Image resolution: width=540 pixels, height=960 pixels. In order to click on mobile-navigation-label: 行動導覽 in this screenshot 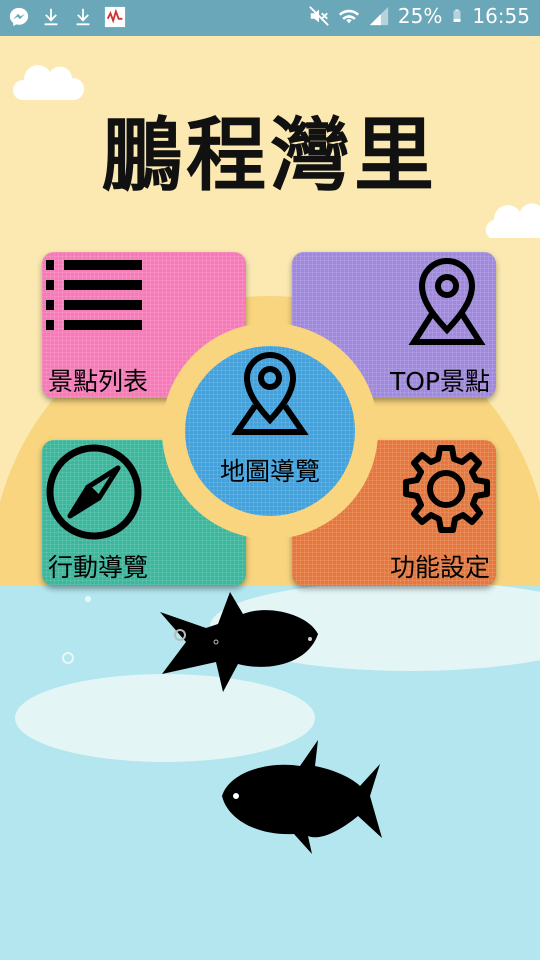, I will do `click(98, 567)`.